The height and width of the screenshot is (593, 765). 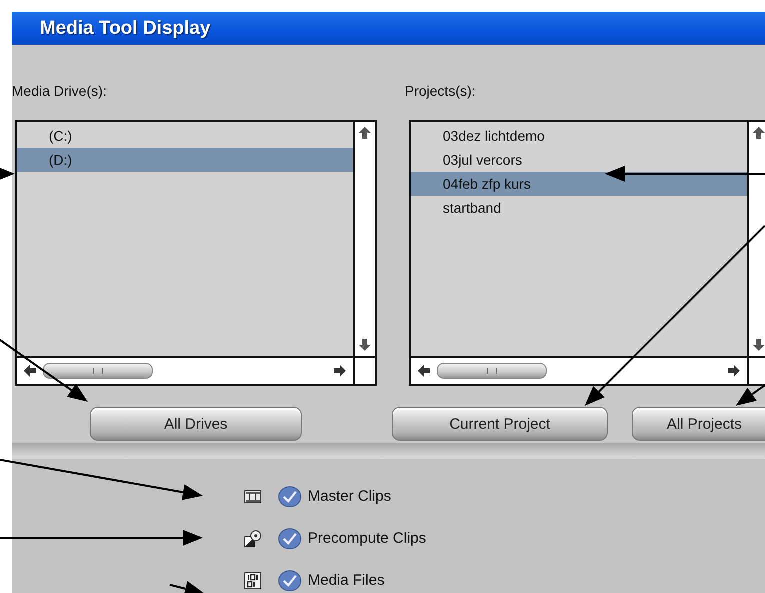 What do you see at coordinates (579, 136) in the screenshot?
I see `list-item: 03dez lichtdemo` at bounding box center [579, 136].